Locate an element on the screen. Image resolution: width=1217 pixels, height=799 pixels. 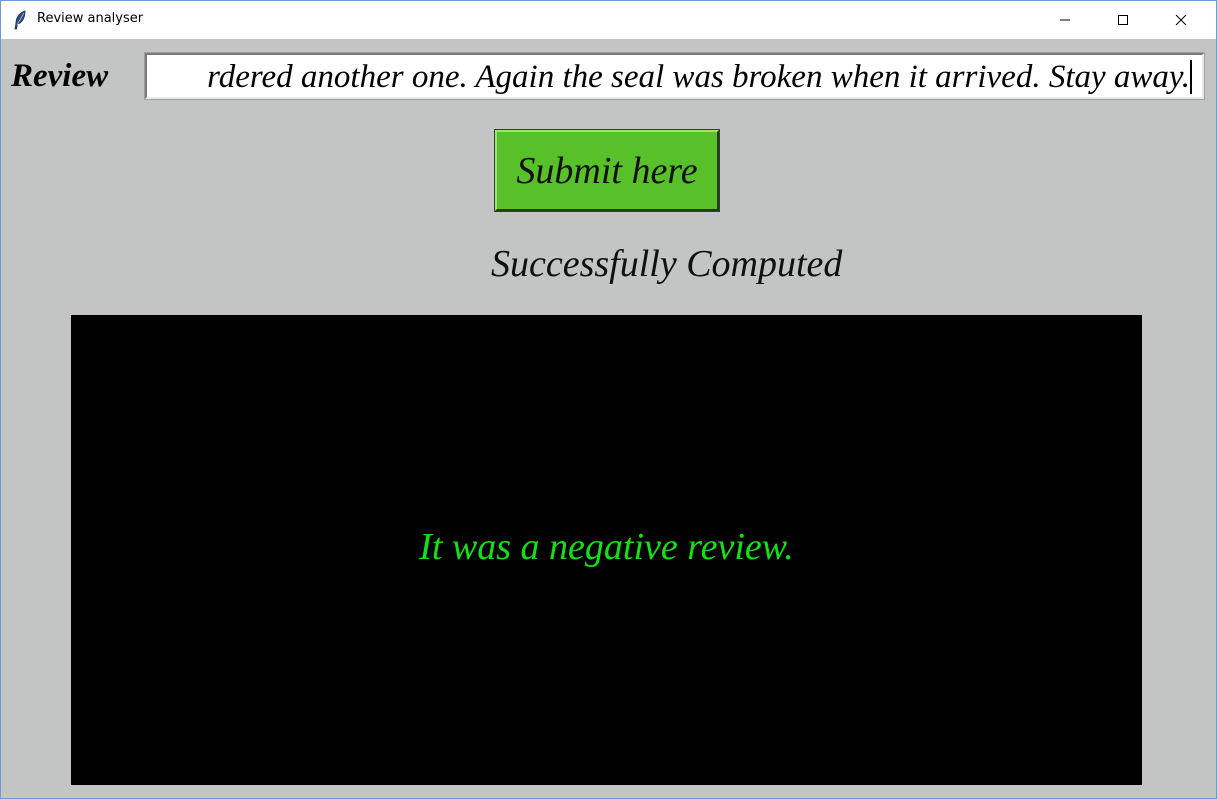
feather-icon is located at coordinates (20, 20).